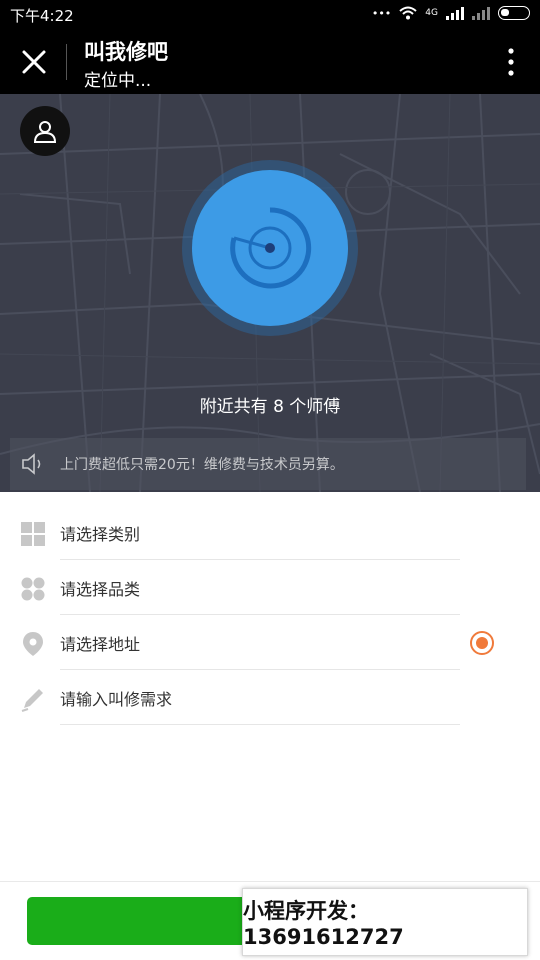  What do you see at coordinates (270, 15) in the screenshot?
I see `status-bar: 下午4:22 ••• 4G` at bounding box center [270, 15].